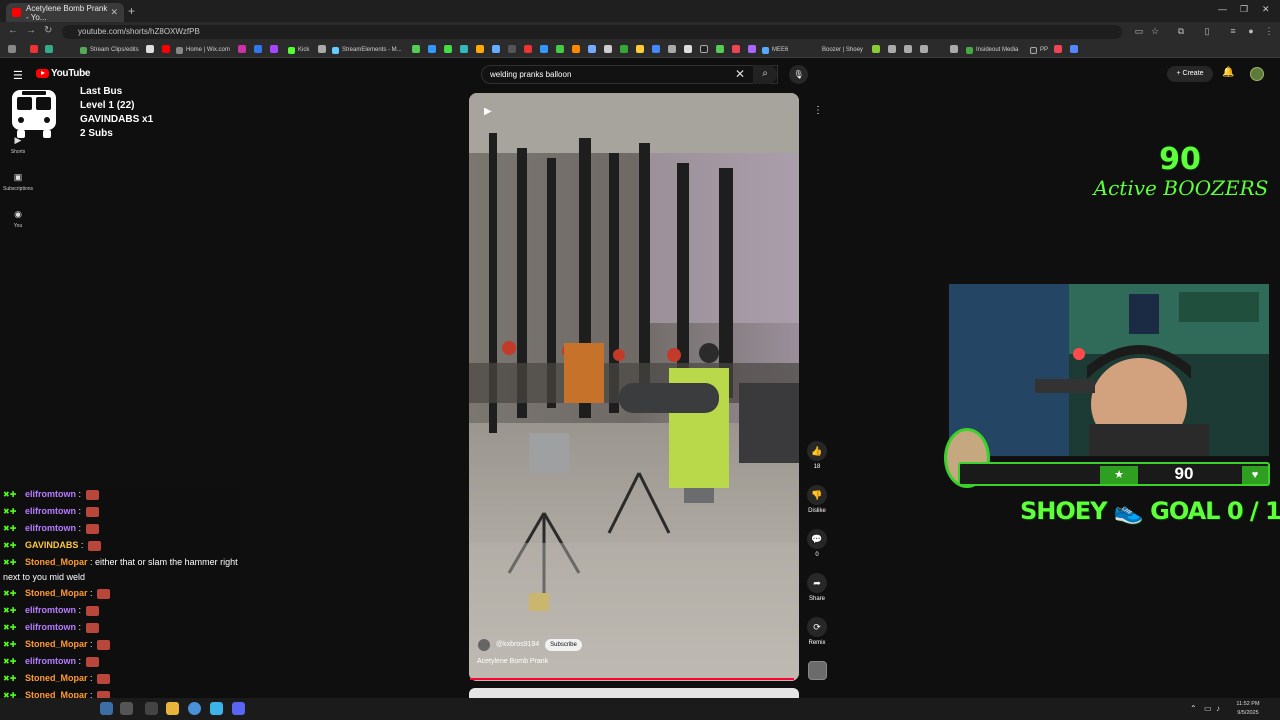  What do you see at coordinates (740, 74) in the screenshot?
I see `clear-search-icon: ✕` at bounding box center [740, 74].